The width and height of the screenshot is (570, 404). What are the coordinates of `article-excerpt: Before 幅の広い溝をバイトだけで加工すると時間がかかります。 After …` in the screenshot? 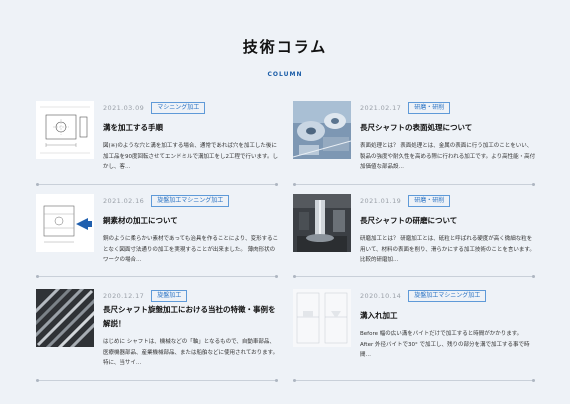 It's located at (445, 344).